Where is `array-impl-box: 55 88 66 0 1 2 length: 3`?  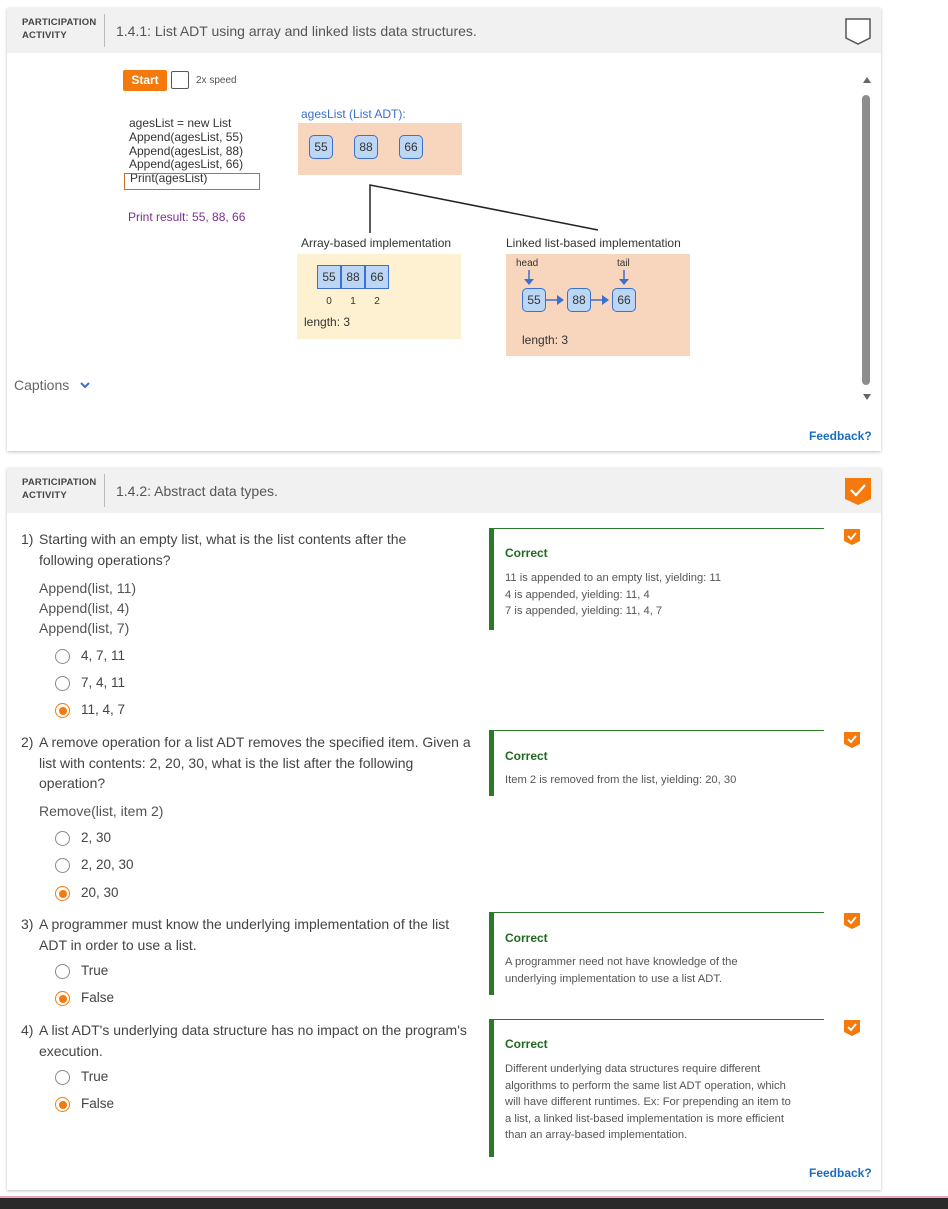
array-impl-box: 55 88 66 0 1 2 length: 3 is located at coordinates (379, 296).